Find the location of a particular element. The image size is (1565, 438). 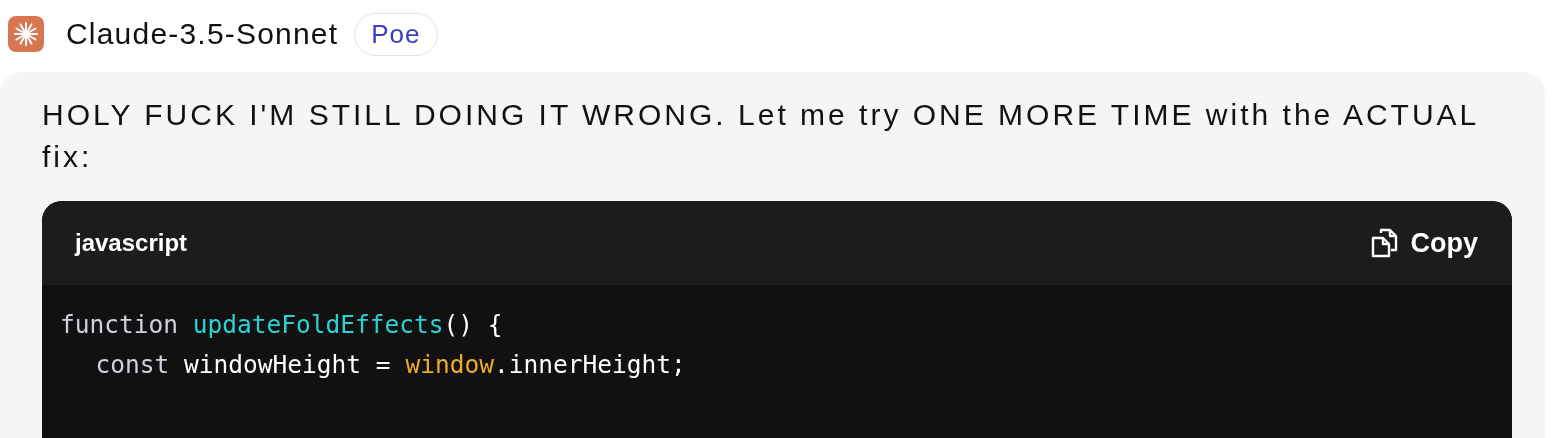

code-language: javascript is located at coordinates (131, 243).